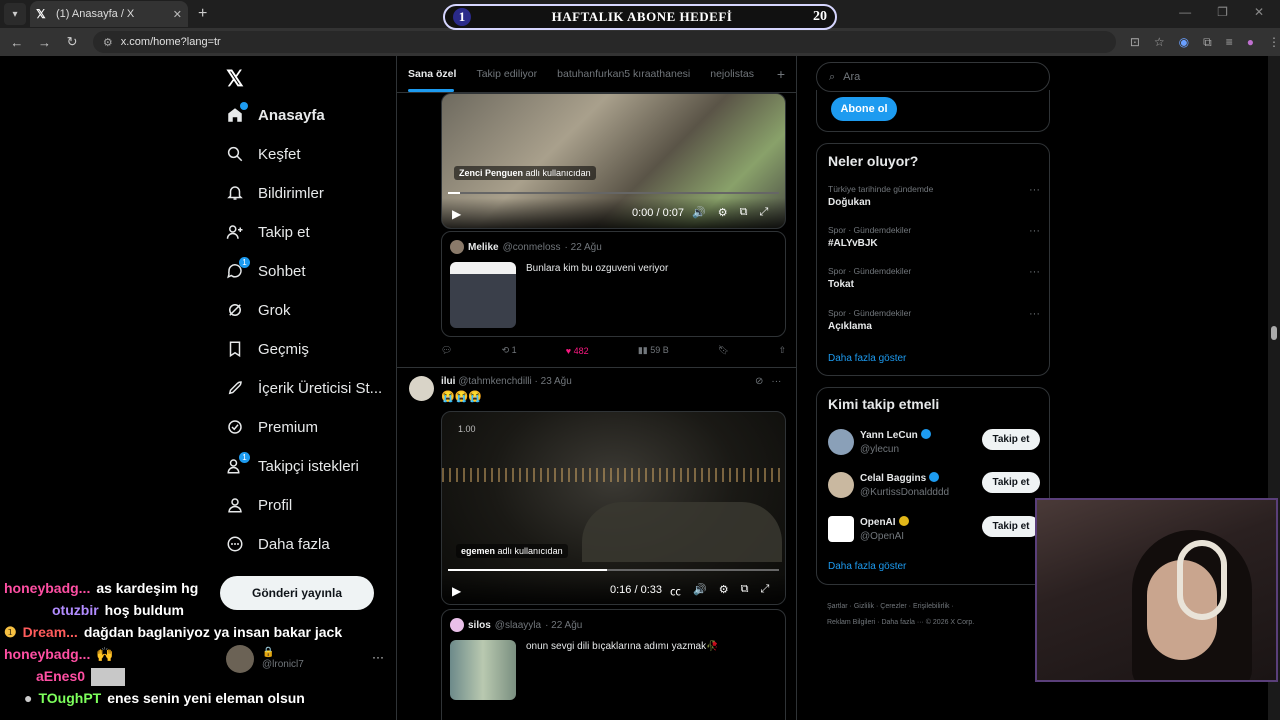 The width and height of the screenshot is (1280, 720). Describe the element at coordinates (934, 237) in the screenshot. I see `trend-item: Spor · Gündemdekiler #ALYvBJK ···` at that location.